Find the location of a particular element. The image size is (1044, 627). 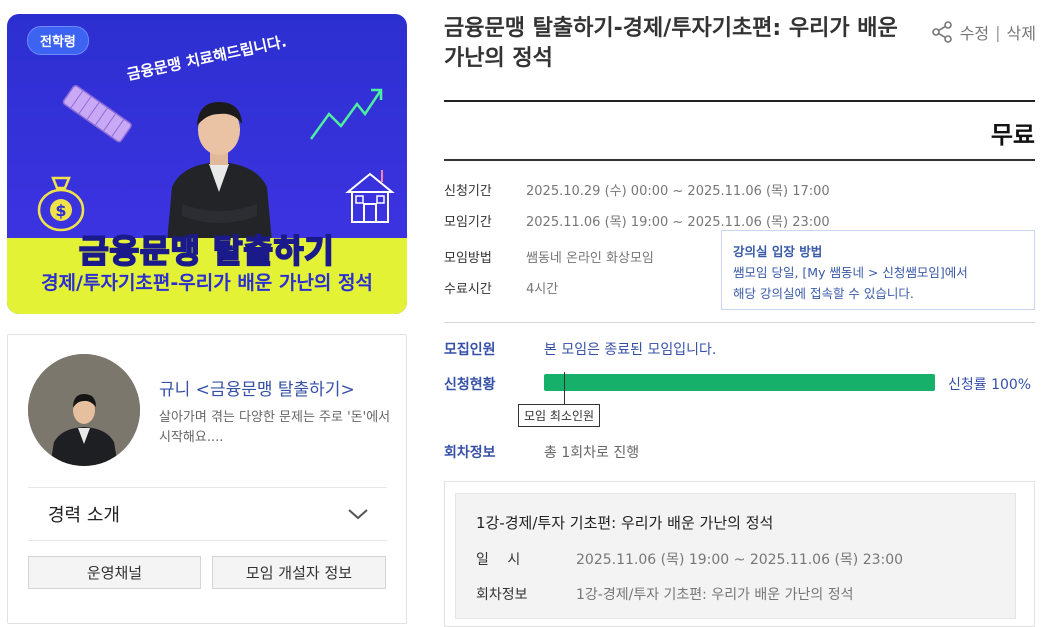

session-title: 1강-경제/투자 기초편: 우리가 배운 가난의 정석 is located at coordinates (625, 523).